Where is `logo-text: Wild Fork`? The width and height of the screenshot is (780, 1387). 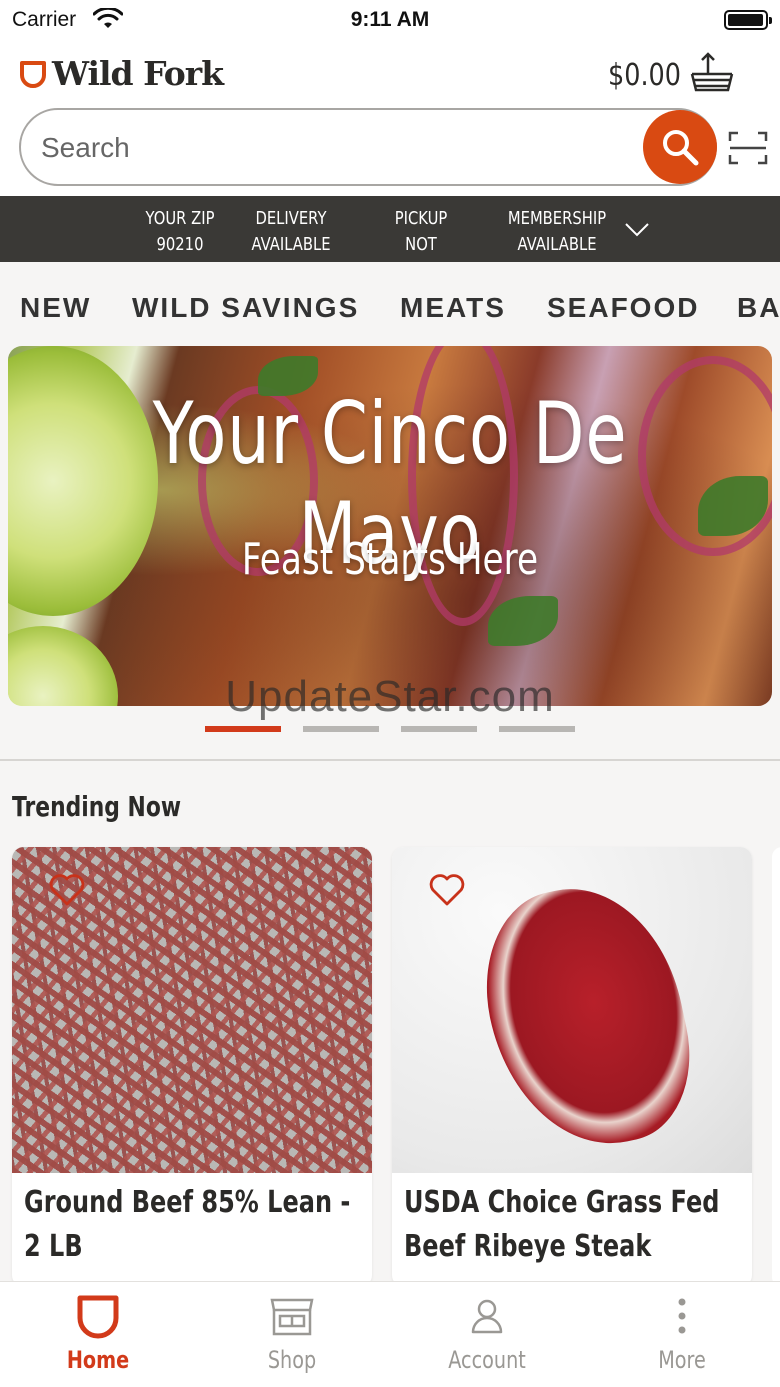
logo-text: Wild Fork is located at coordinates (138, 73).